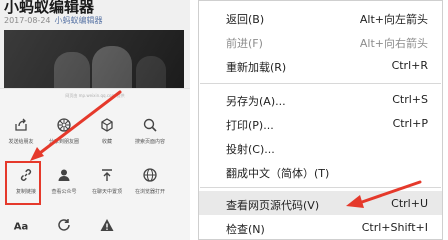 This screenshot has height=240, width=448. I want to click on menu-item-translate: 翻成中文（简体）(T), so click(320, 171).